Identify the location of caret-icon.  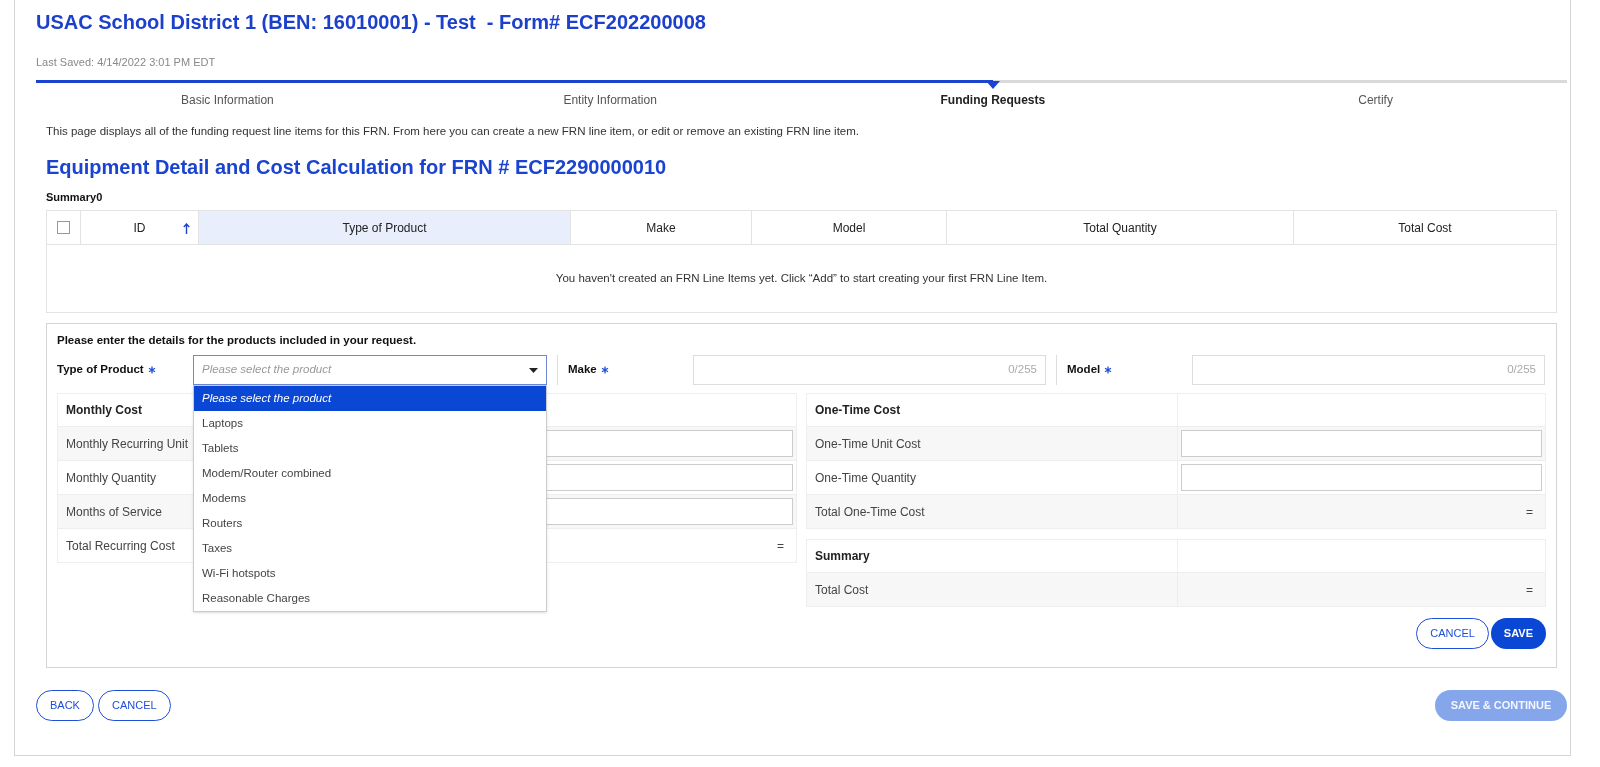
(533, 370).